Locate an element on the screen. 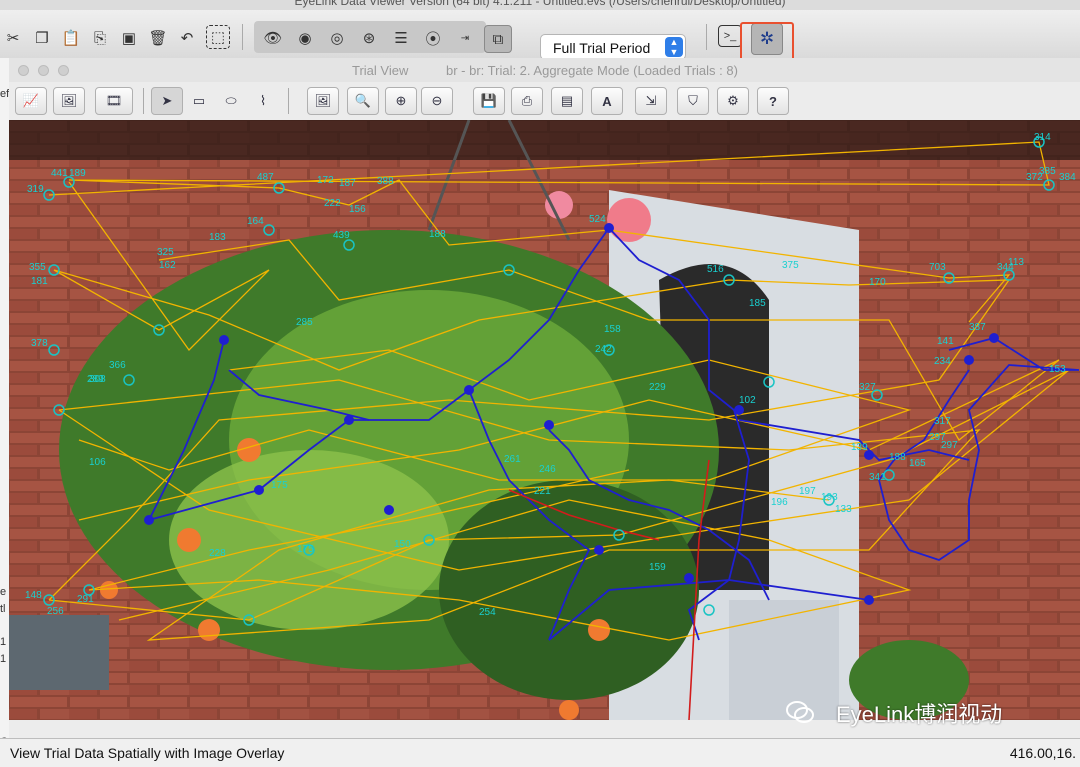 The width and height of the screenshot is (1080, 767). fixation-label: 289 is located at coordinates (95, 379).